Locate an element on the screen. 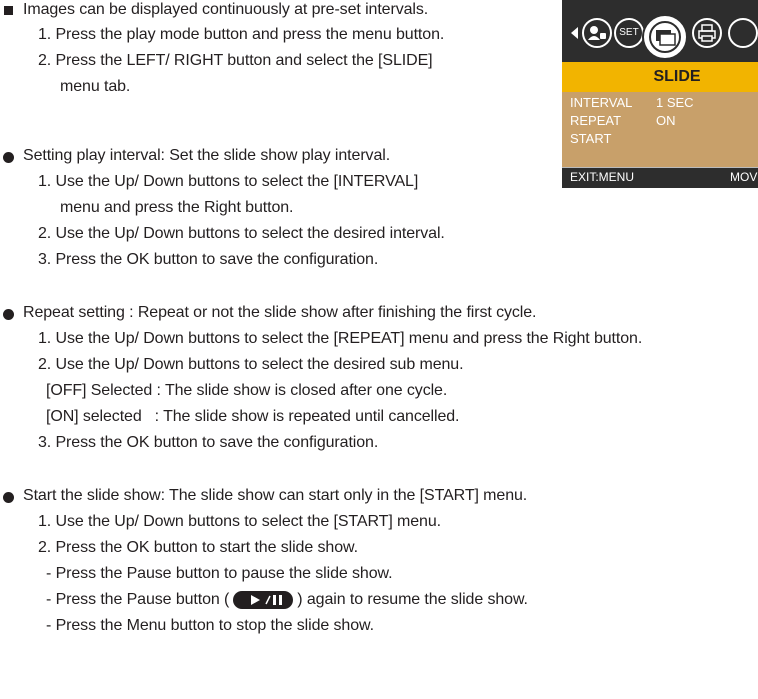 Image resolution: width=758 pixels, height=699 pixels. slideshow-icon is located at coordinates (665, 37).